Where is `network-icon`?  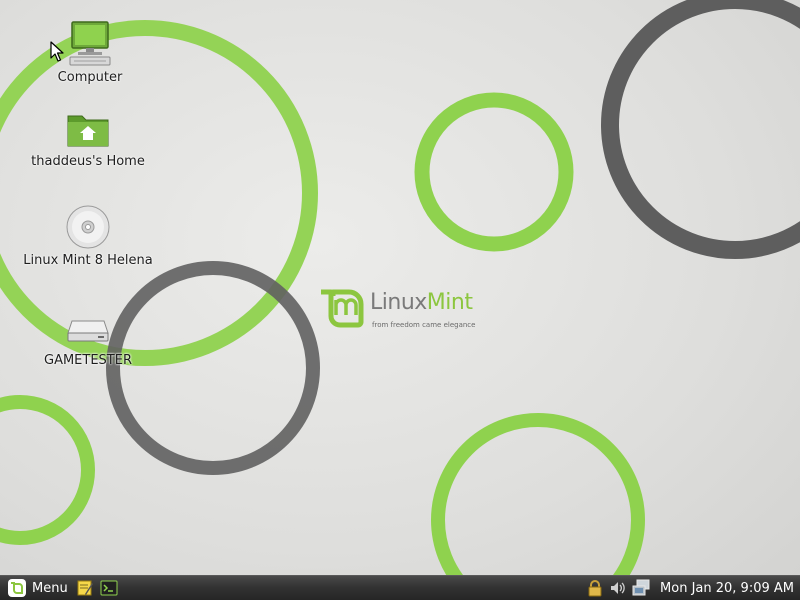
network-icon is located at coordinates (641, 588).